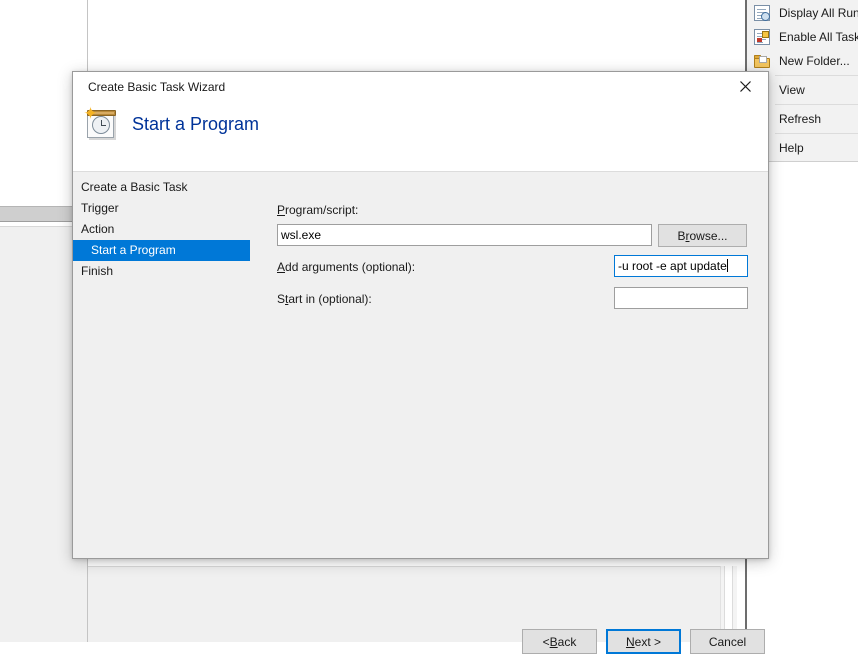 This screenshot has height=654, width=858. What do you see at coordinates (762, 37) in the screenshot?
I see `enable-tasks-icon` at bounding box center [762, 37].